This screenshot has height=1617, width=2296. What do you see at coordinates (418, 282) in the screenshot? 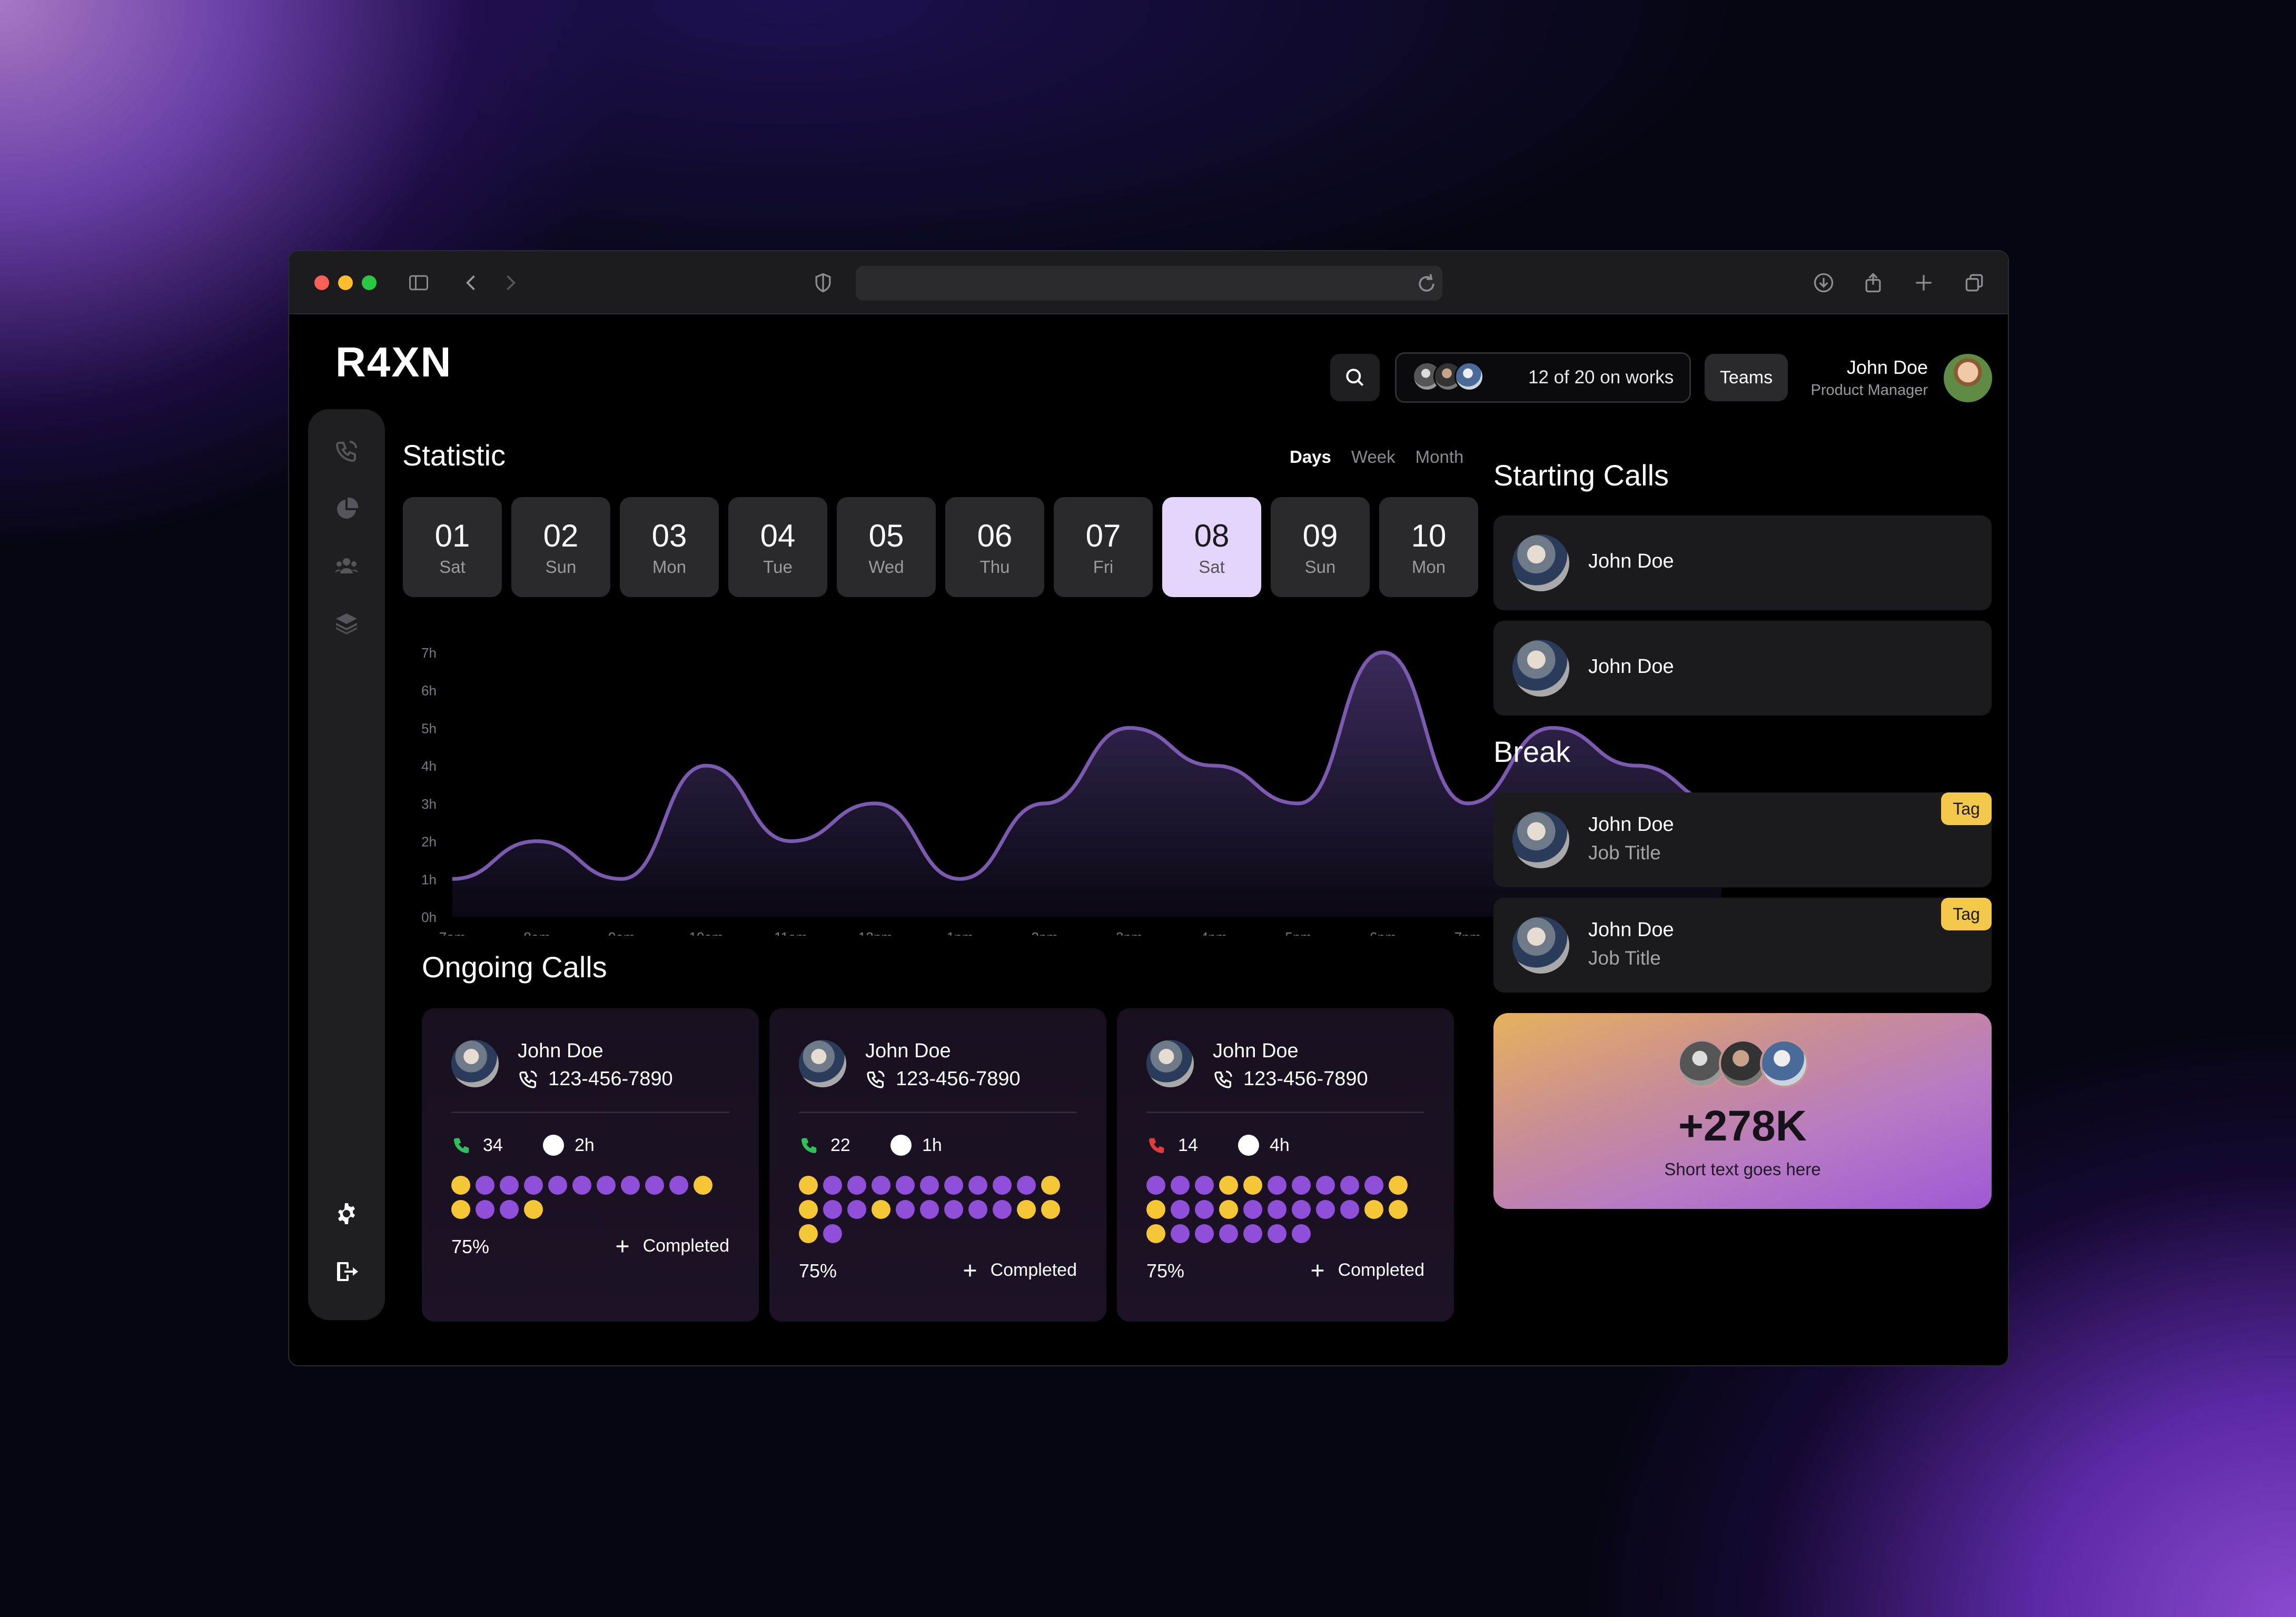
I see `sidebar-toggle-icon` at bounding box center [418, 282].